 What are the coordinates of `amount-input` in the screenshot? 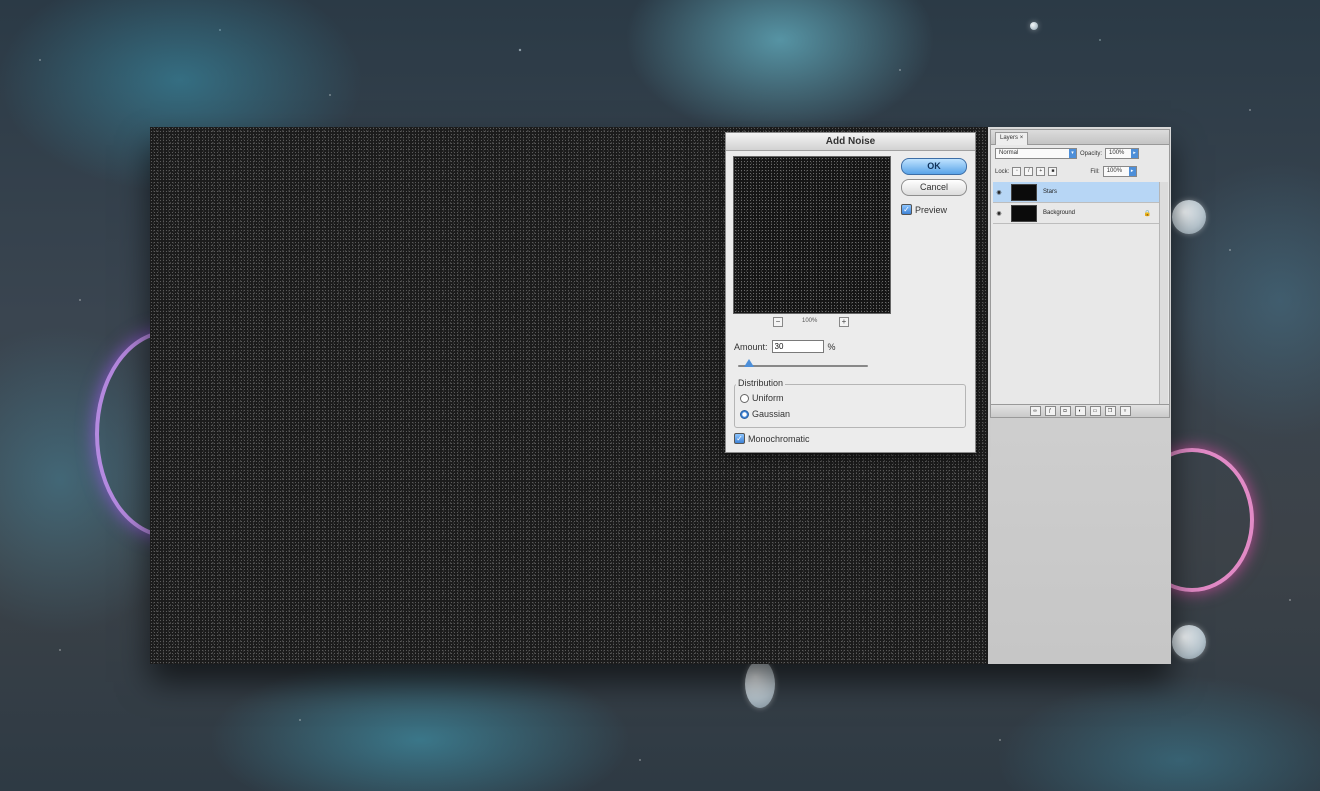 It's located at (797, 346).